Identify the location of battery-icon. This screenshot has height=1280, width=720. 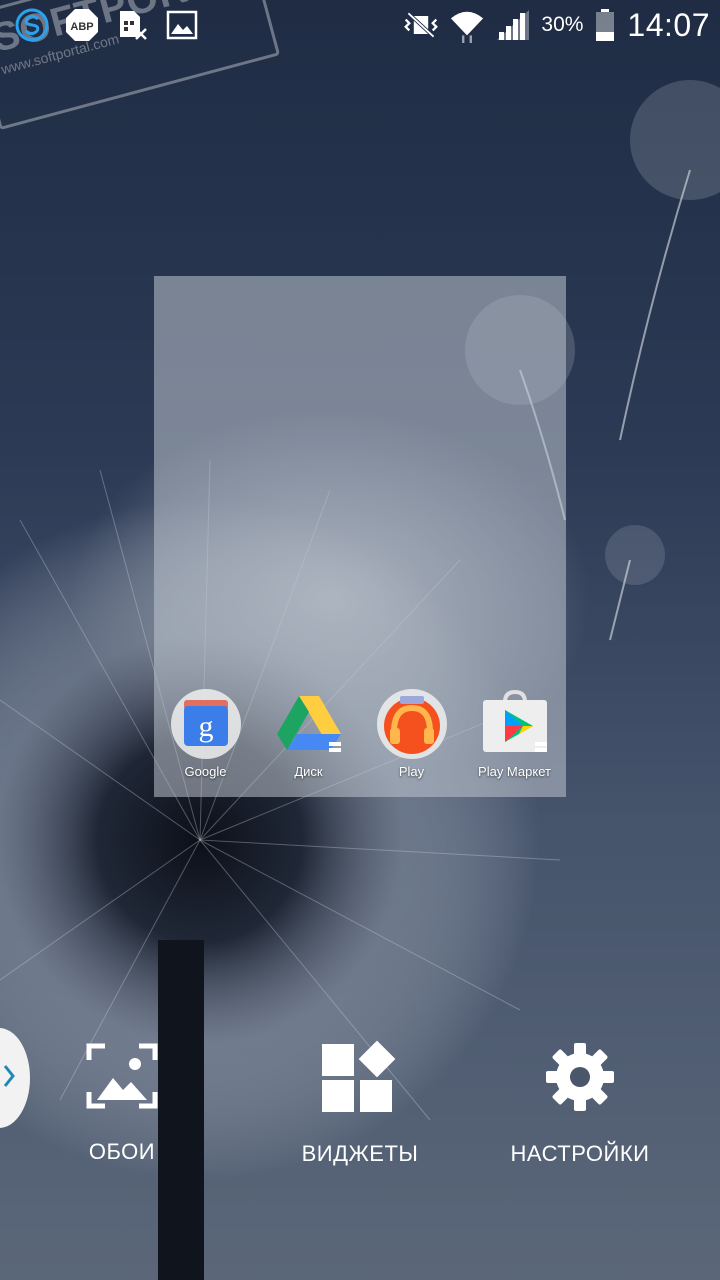
(605, 25).